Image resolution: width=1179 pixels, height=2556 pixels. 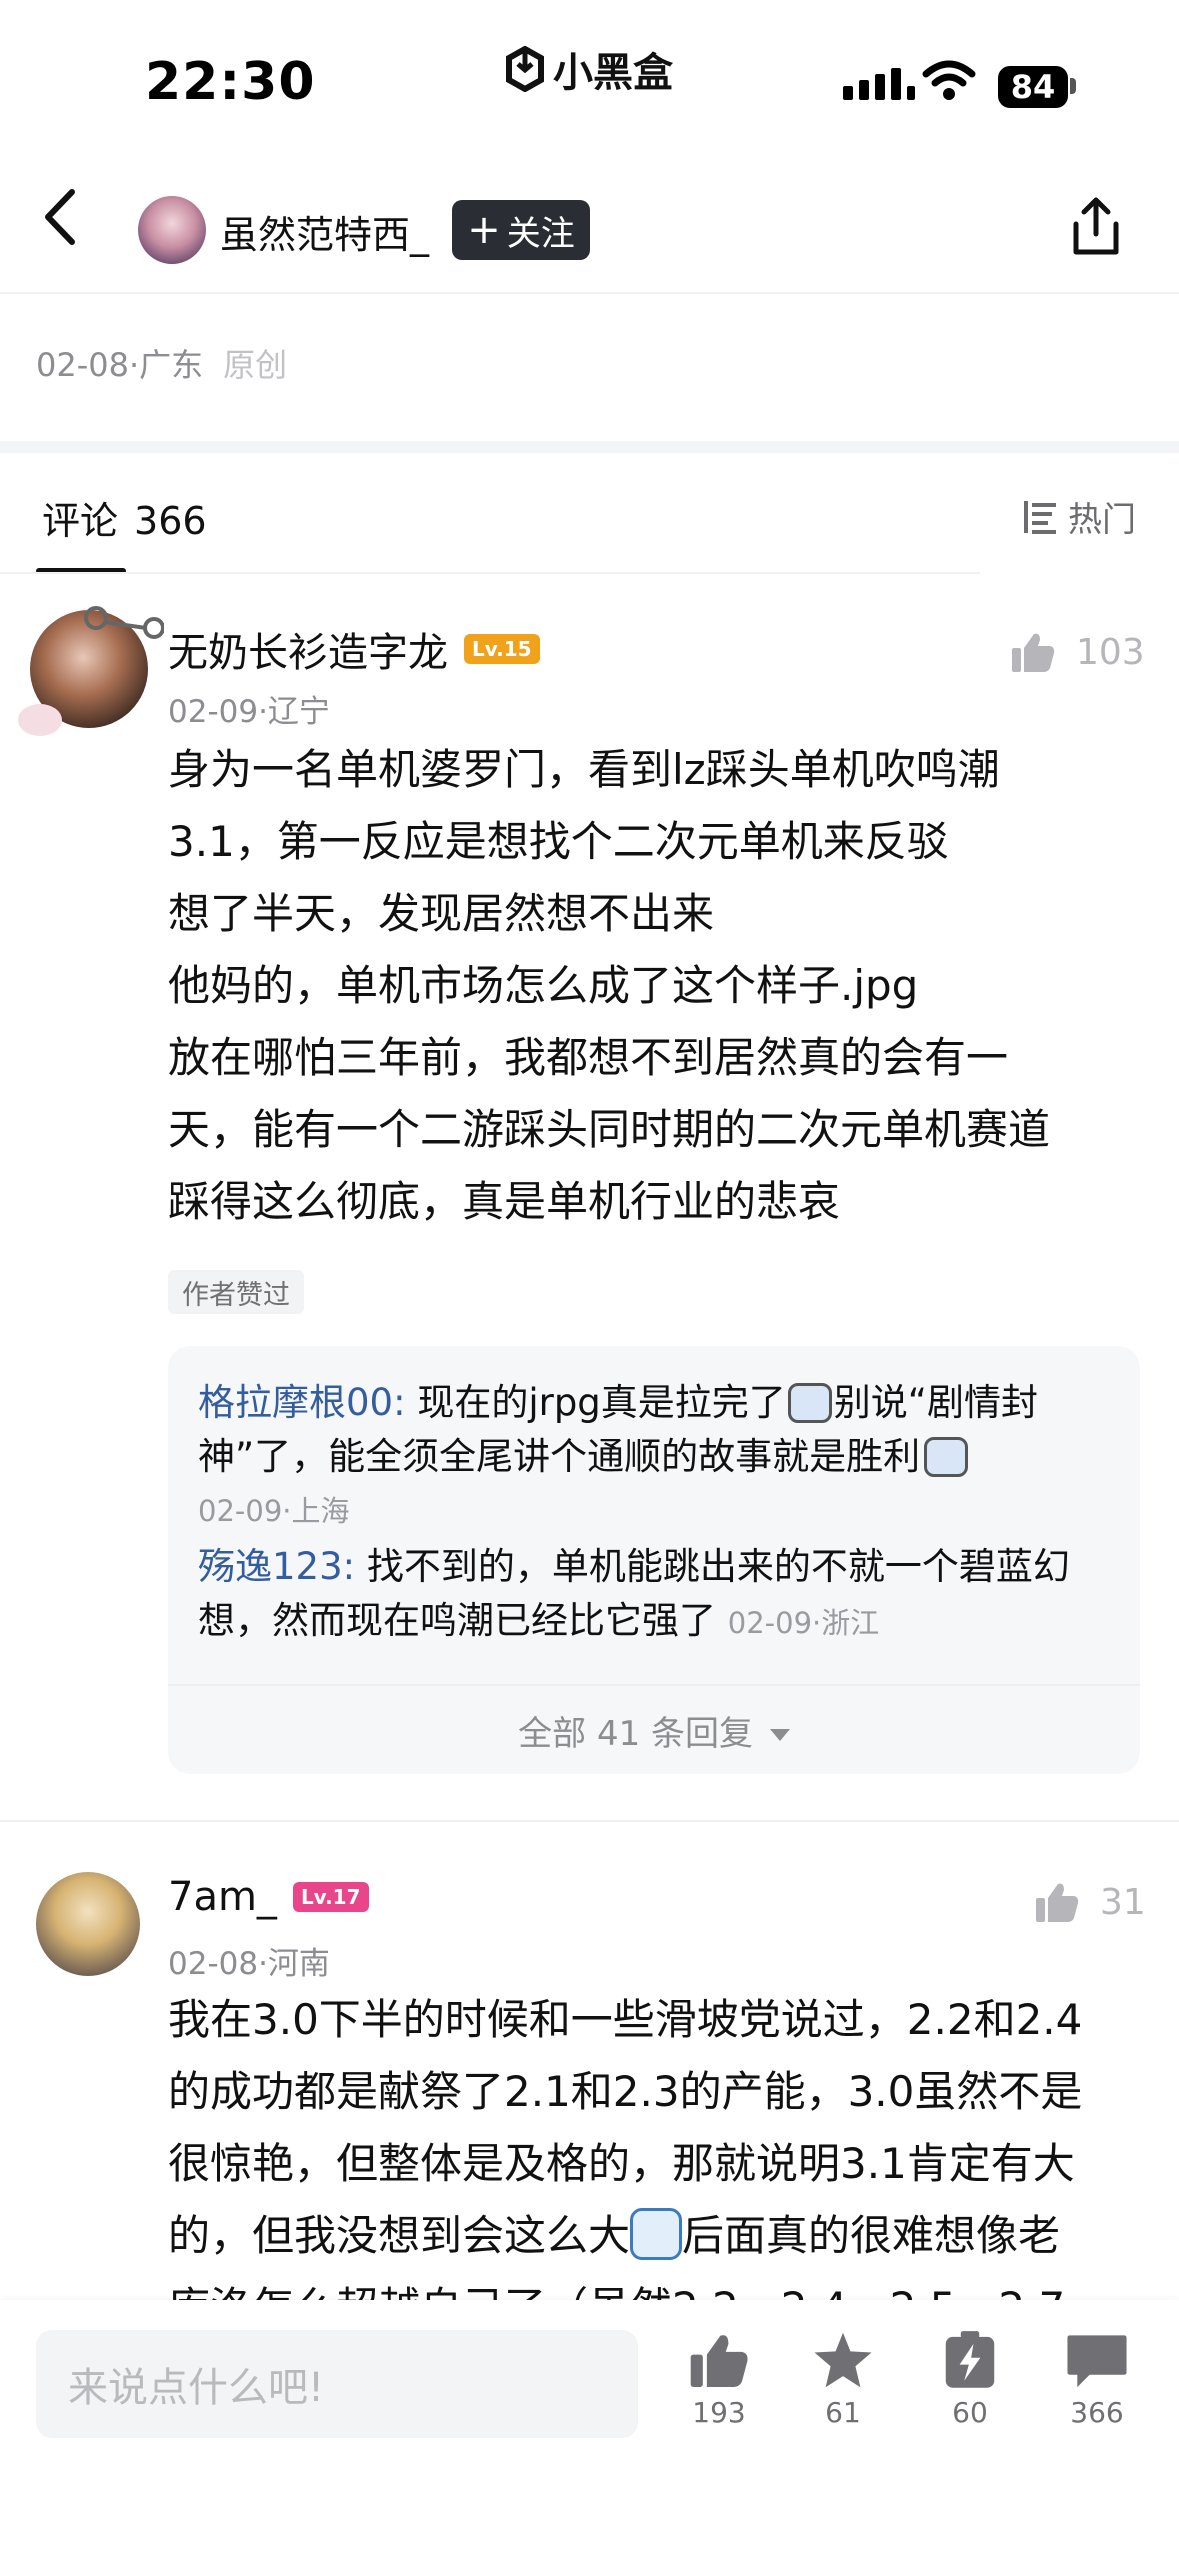 What do you see at coordinates (625, 2019) in the screenshot?
I see `comment-line: 我在3.0下半的时候和一些滑坡党说过，2.2和2.4` at bounding box center [625, 2019].